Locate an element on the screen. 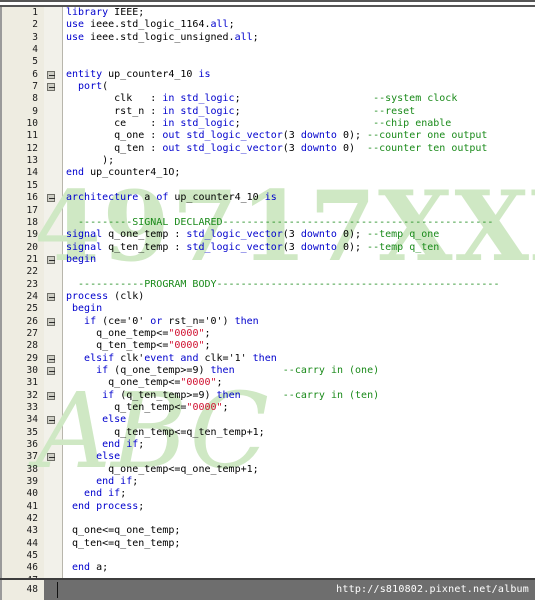 The height and width of the screenshot is (600, 535). code-line: 41 end process; is located at coordinates (267, 507).